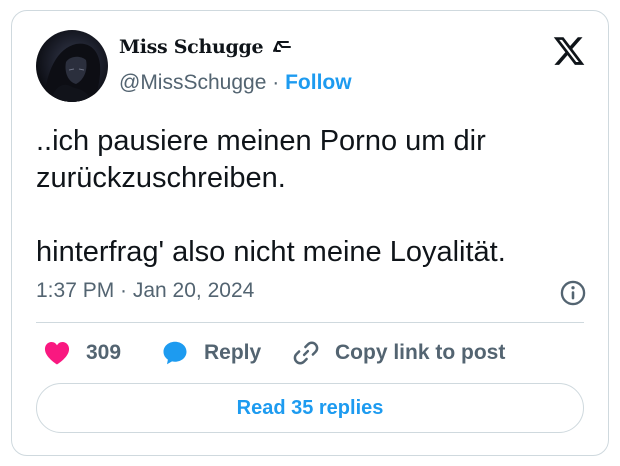  What do you see at coordinates (271, 252) in the screenshot?
I see `tweet-line: hinterfrag' also nicht meine Loyalität.` at bounding box center [271, 252].